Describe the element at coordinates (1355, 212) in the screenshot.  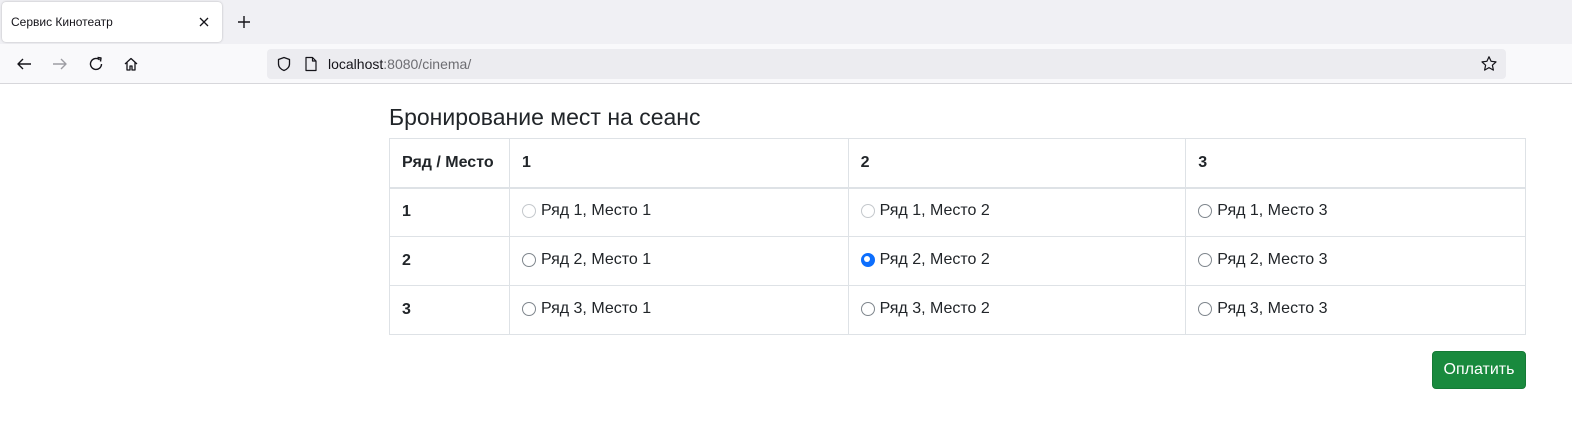
I see `seat-cell: Ряд 1, Место 3` at that location.